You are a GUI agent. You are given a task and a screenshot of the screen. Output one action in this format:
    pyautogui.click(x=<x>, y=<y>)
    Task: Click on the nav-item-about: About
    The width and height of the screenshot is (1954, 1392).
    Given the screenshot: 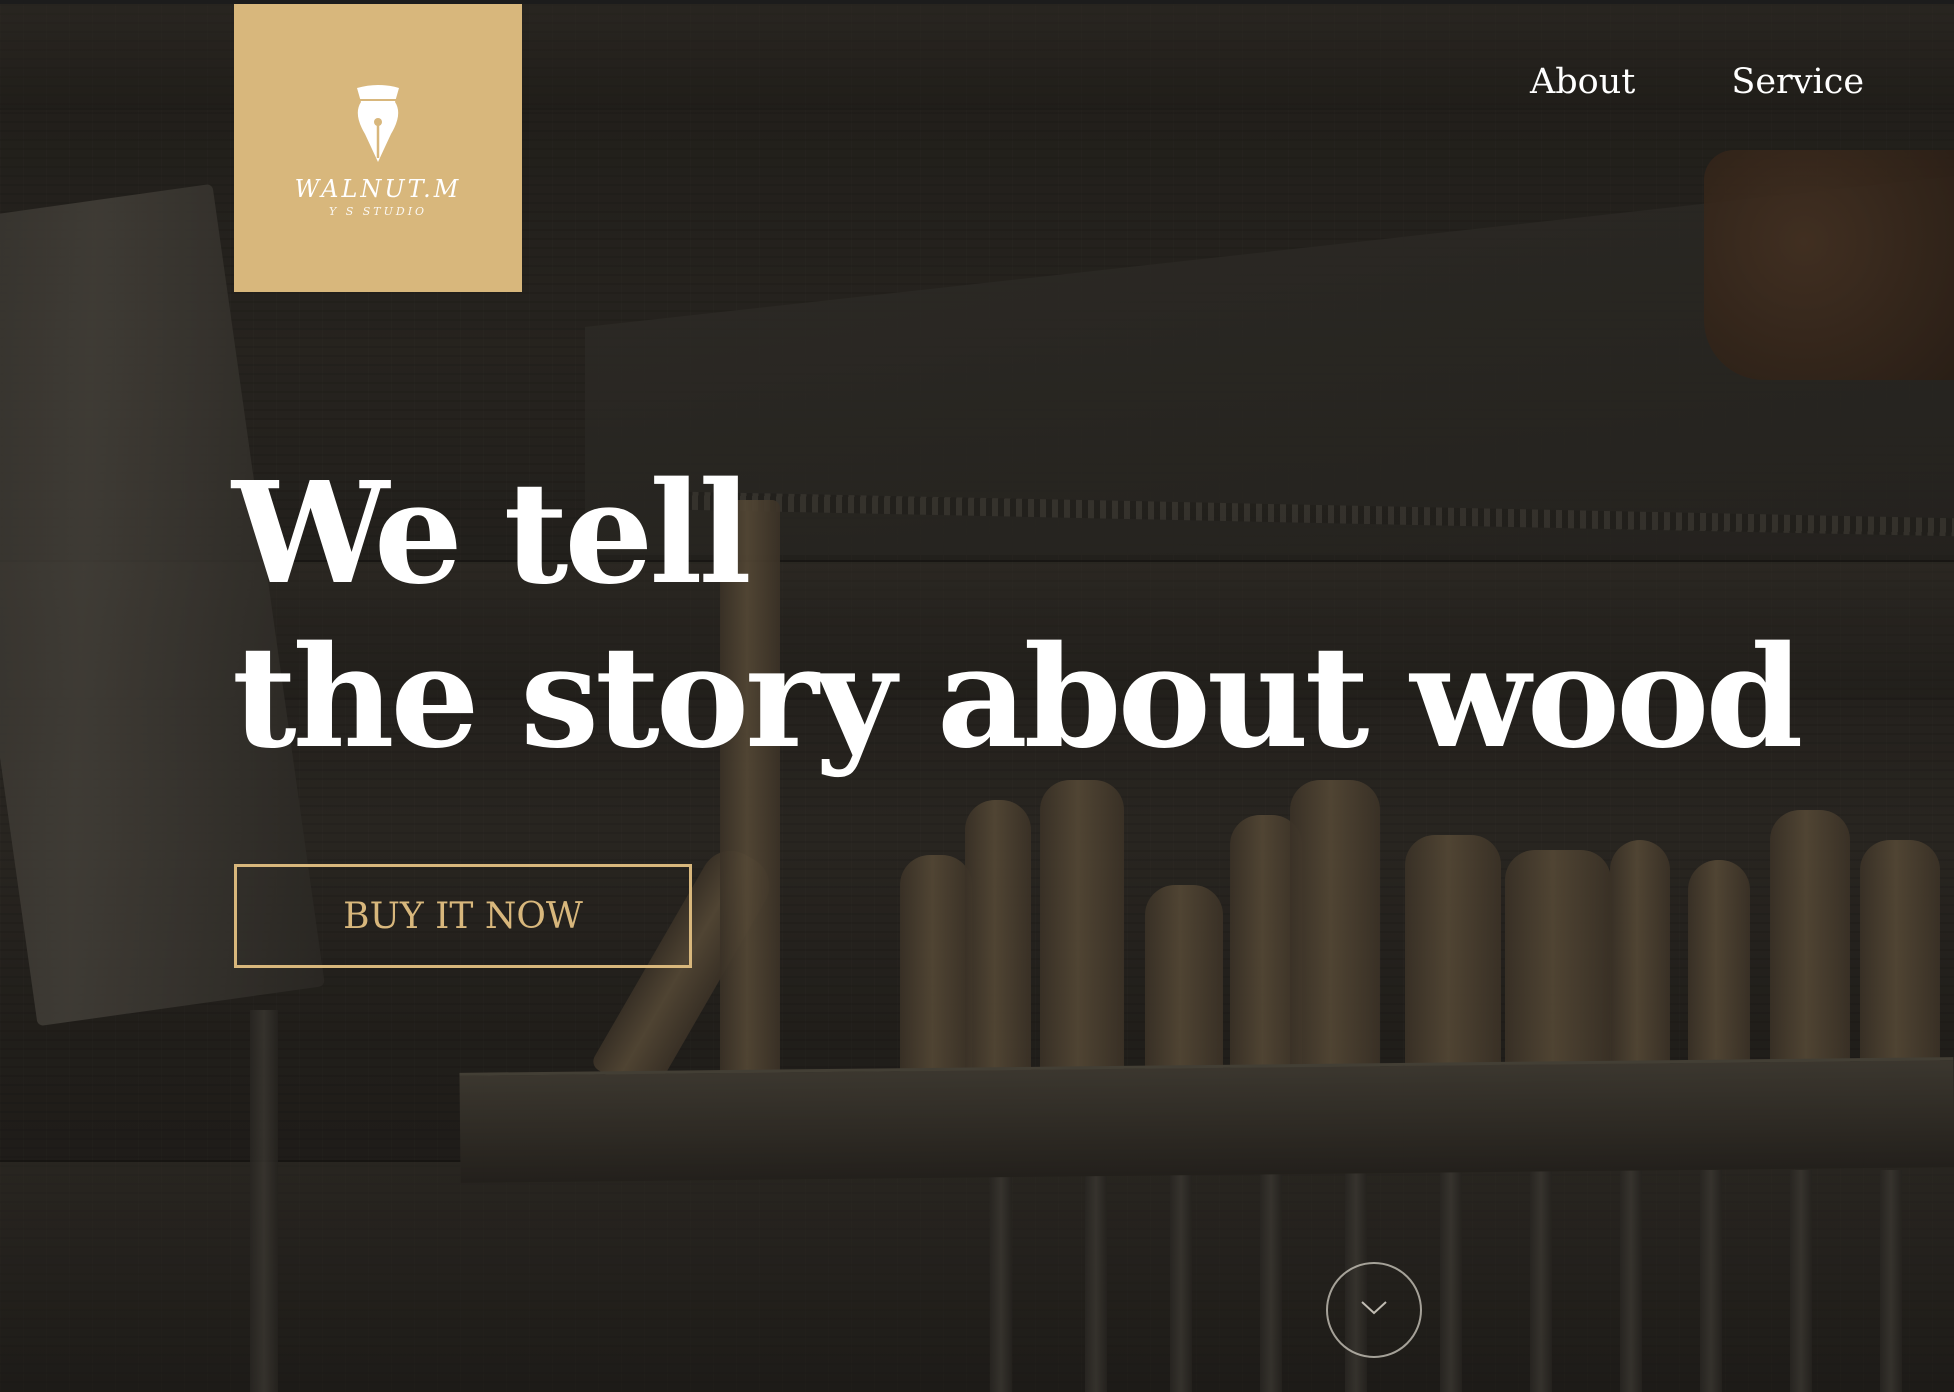 What is the action you would take?
    pyautogui.click(x=1582, y=82)
    